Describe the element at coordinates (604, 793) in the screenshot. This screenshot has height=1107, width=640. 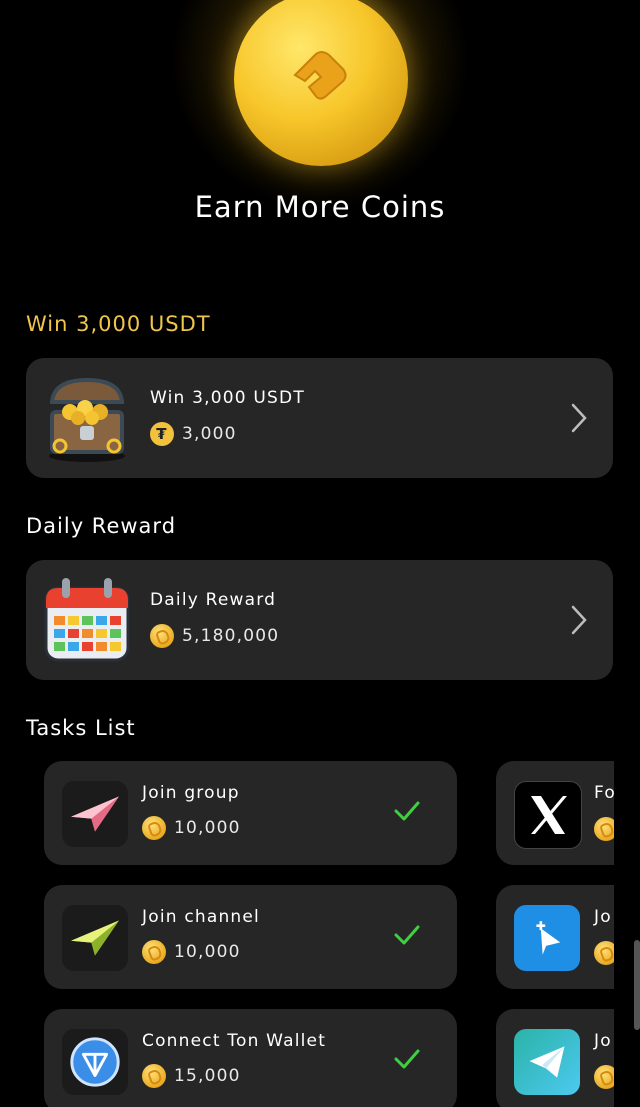
I see `task-name: Fo` at that location.